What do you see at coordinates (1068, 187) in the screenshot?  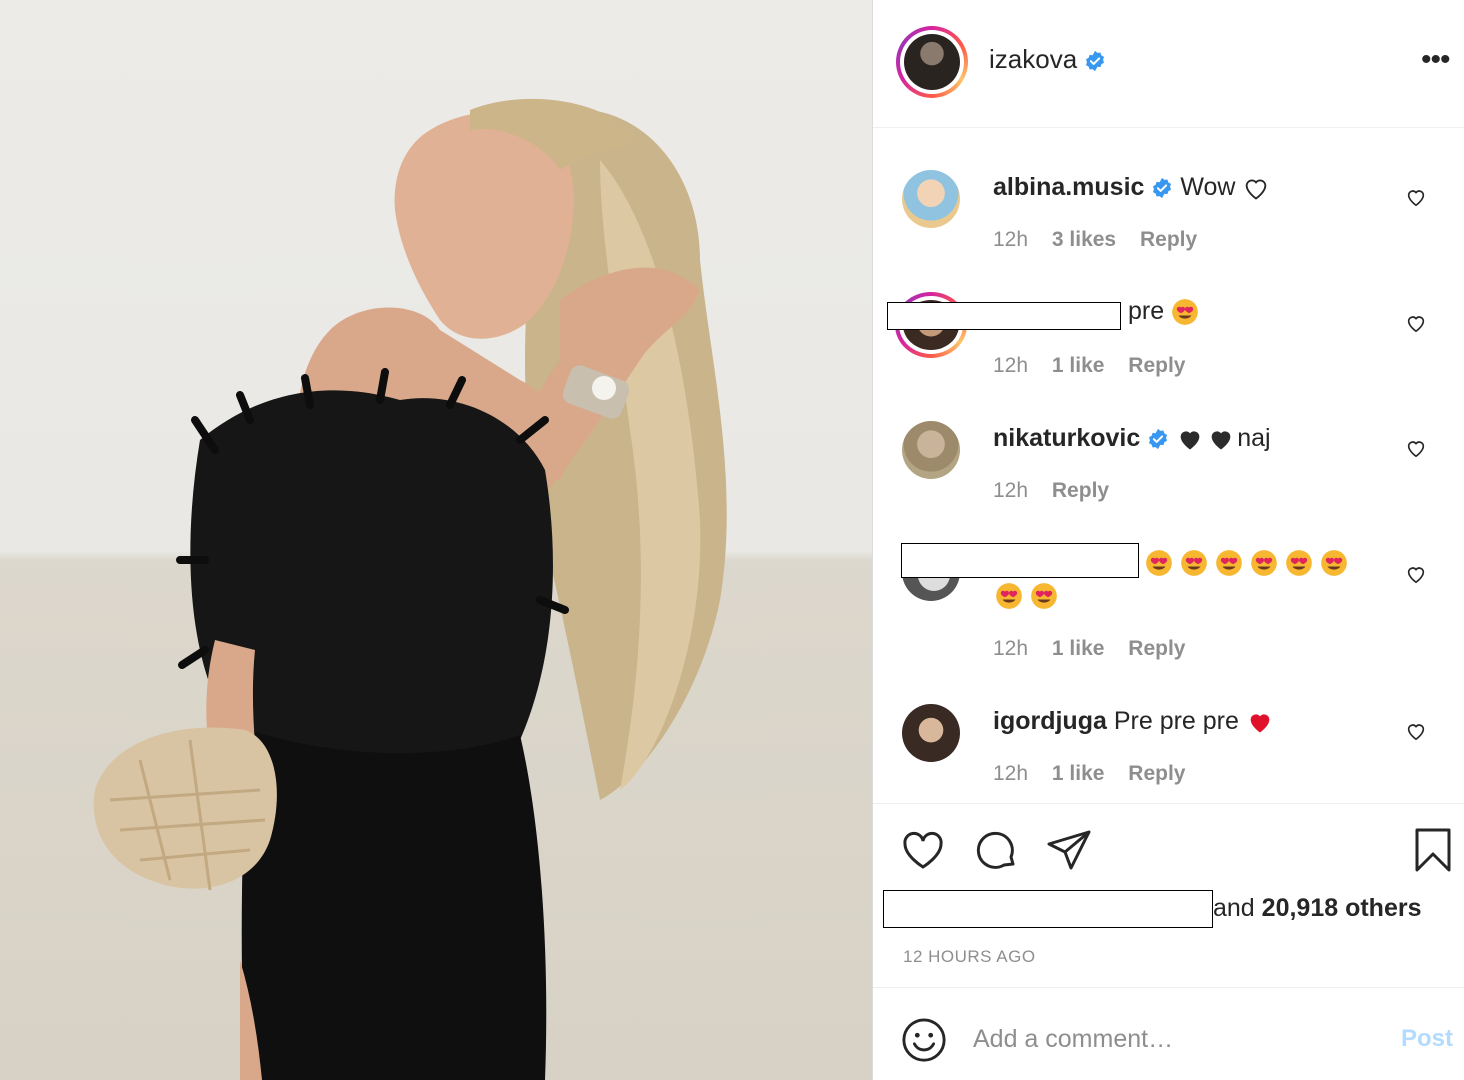 I see `comment-username: albina.music` at bounding box center [1068, 187].